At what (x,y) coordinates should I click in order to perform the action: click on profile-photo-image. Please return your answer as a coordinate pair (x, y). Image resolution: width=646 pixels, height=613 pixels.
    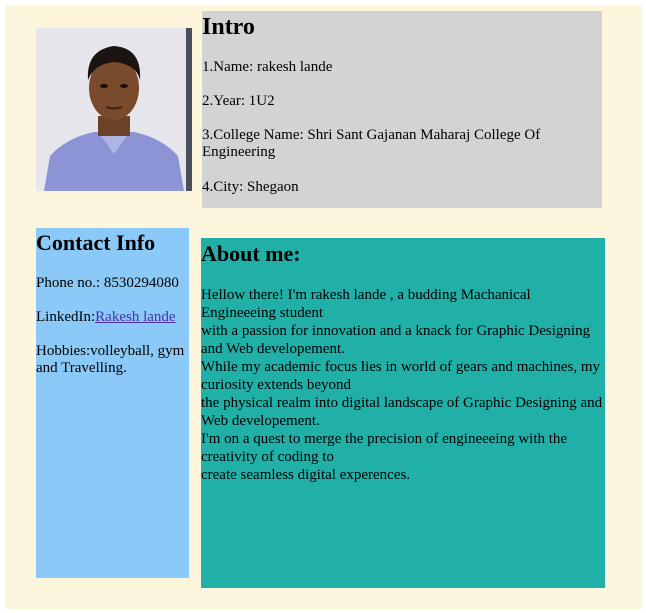
    Looking at the image, I should click on (114, 109).